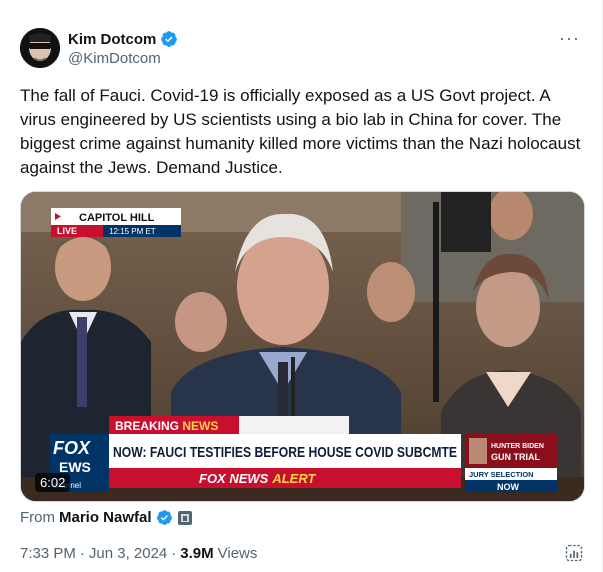  What do you see at coordinates (569, 38) in the screenshot?
I see `more-options-icon: ···` at bounding box center [569, 38].